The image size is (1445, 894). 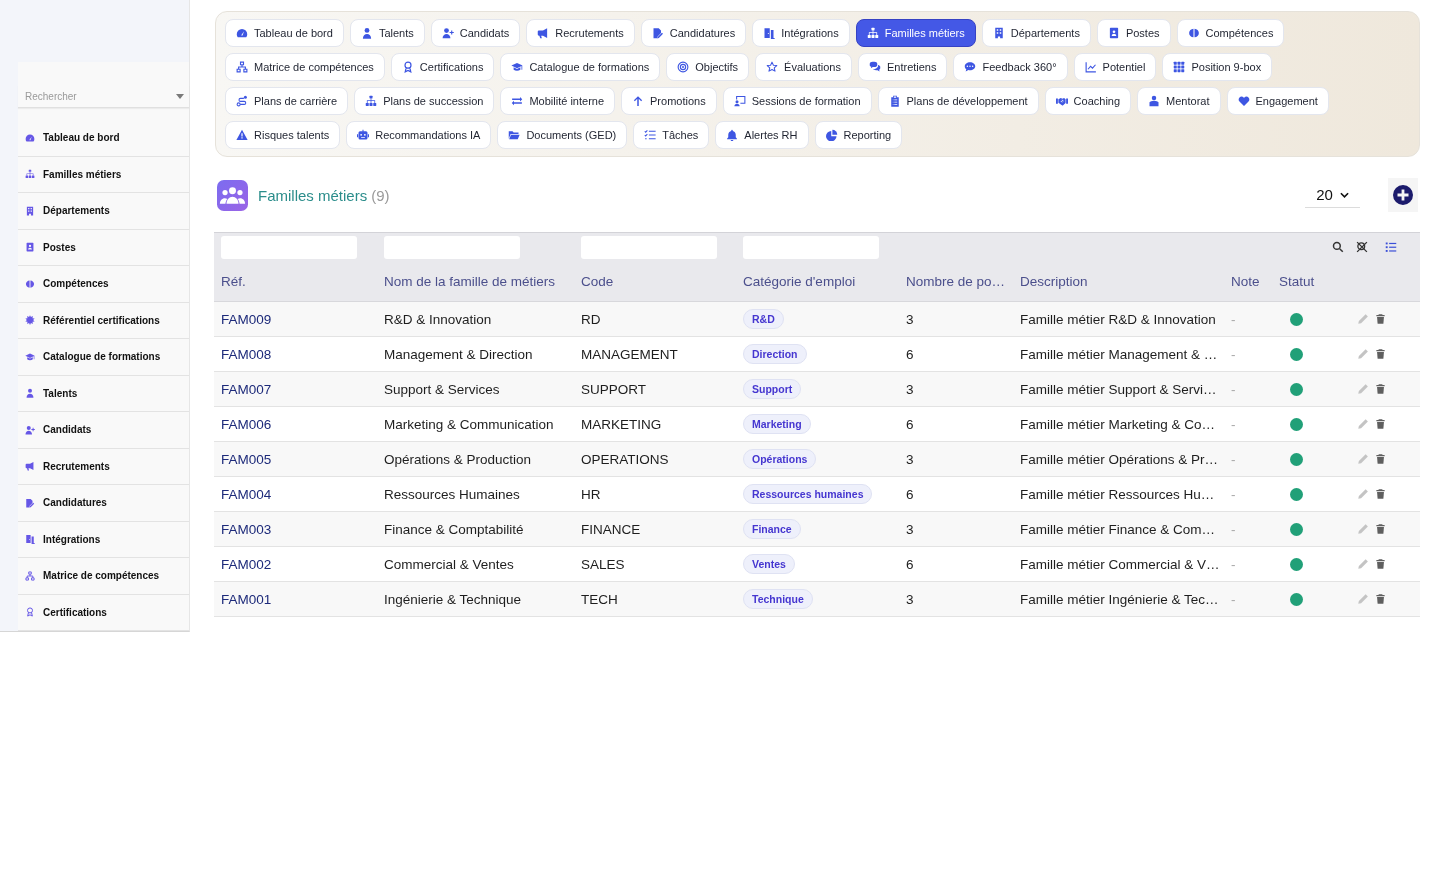 What do you see at coordinates (1277, 101) in the screenshot?
I see `tab: Engagement` at bounding box center [1277, 101].